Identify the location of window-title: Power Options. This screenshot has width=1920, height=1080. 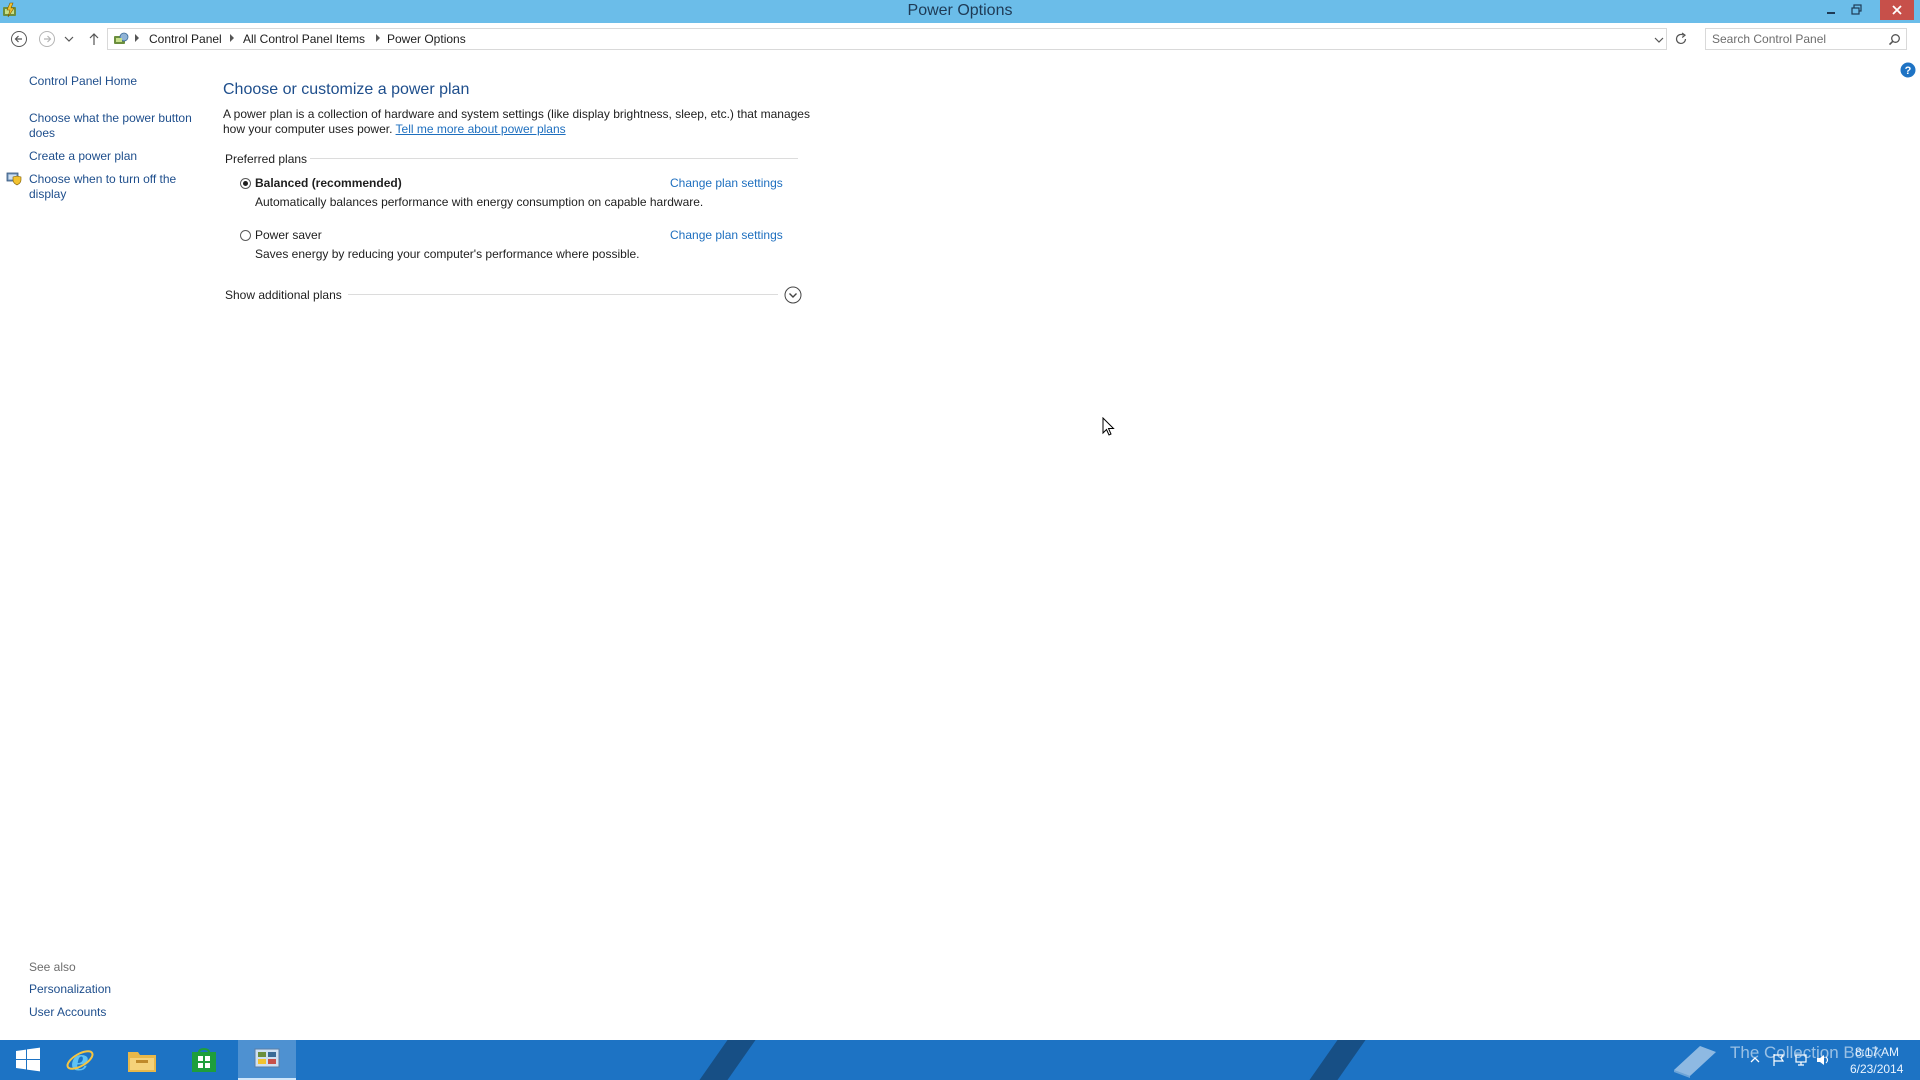
(960, 10).